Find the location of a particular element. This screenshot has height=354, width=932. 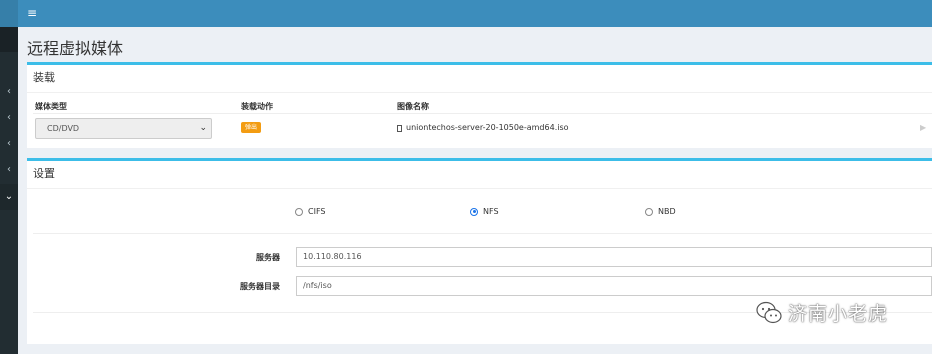

mount-box-header: 装载 is located at coordinates (479, 79).